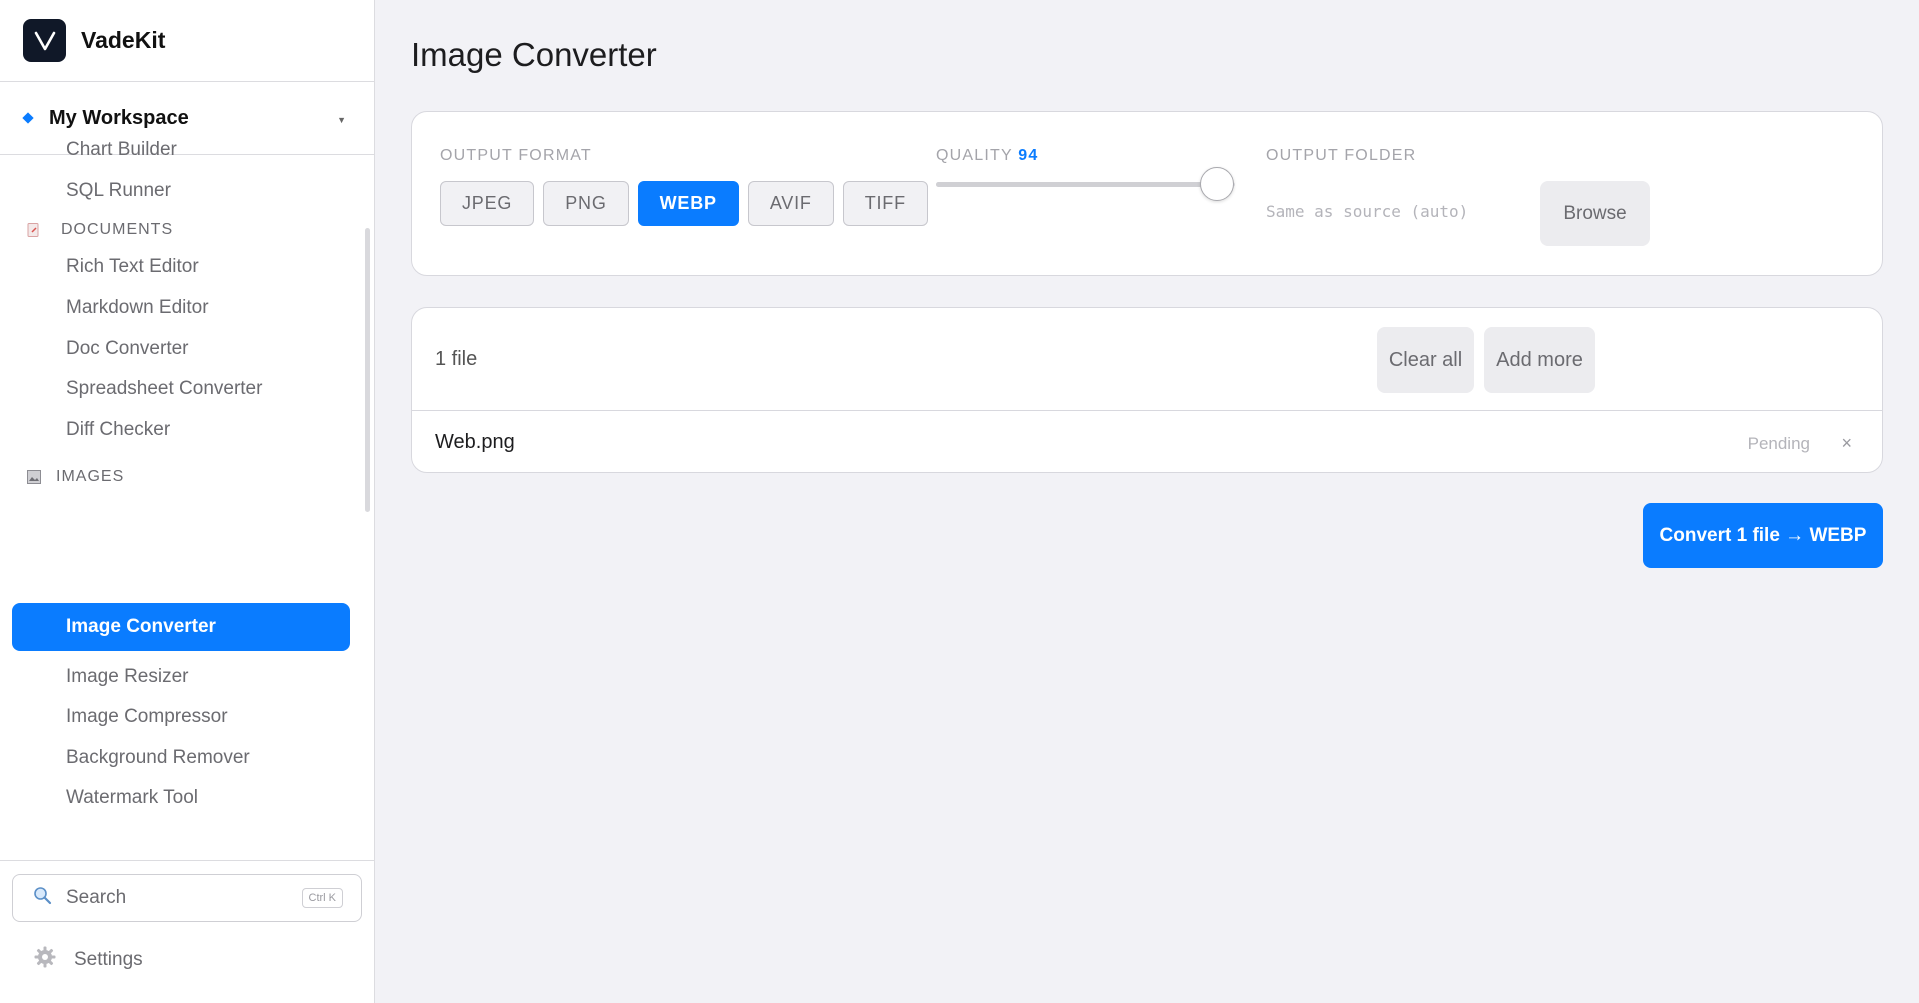 Image resolution: width=1919 pixels, height=1003 pixels. I want to click on sidebar-footer: Search Ctrl K Settings, so click(187, 931).